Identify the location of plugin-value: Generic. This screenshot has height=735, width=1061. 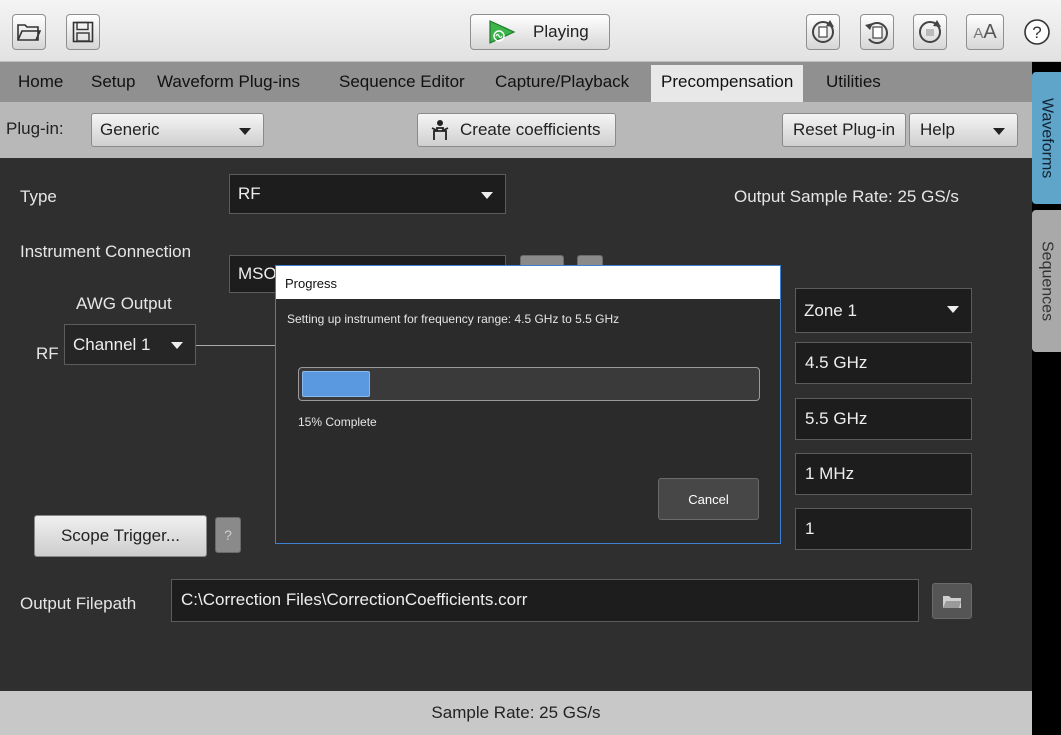
(130, 129).